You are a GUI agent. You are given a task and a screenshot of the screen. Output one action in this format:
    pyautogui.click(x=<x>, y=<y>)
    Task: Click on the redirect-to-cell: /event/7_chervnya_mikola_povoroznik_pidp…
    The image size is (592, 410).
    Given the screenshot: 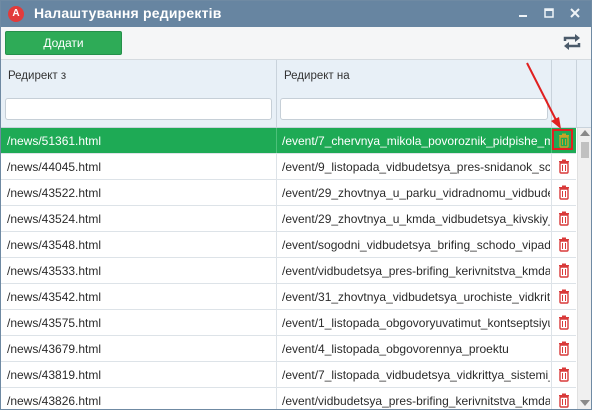 What is the action you would take?
    pyautogui.click(x=416, y=141)
    